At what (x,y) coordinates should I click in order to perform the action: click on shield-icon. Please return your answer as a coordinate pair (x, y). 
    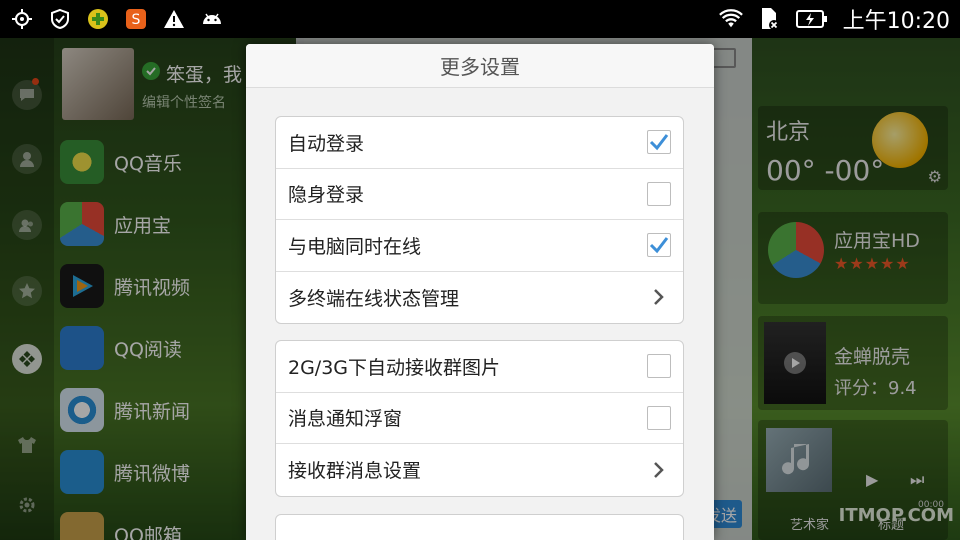
    Looking at the image, I should click on (60, 19).